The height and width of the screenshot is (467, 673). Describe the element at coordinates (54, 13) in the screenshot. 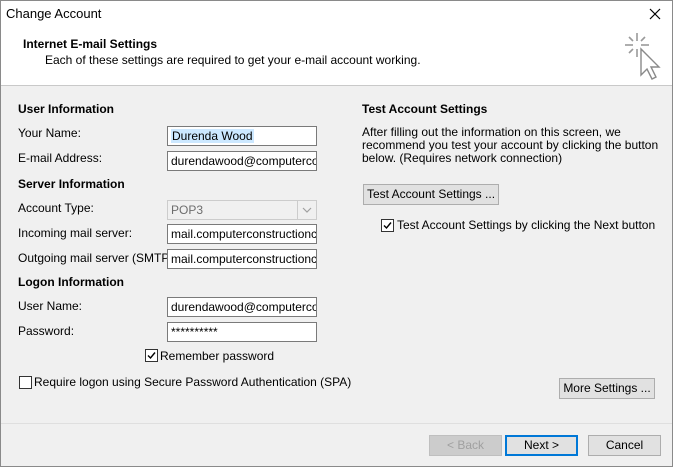

I see `window-title: Change Account` at that location.